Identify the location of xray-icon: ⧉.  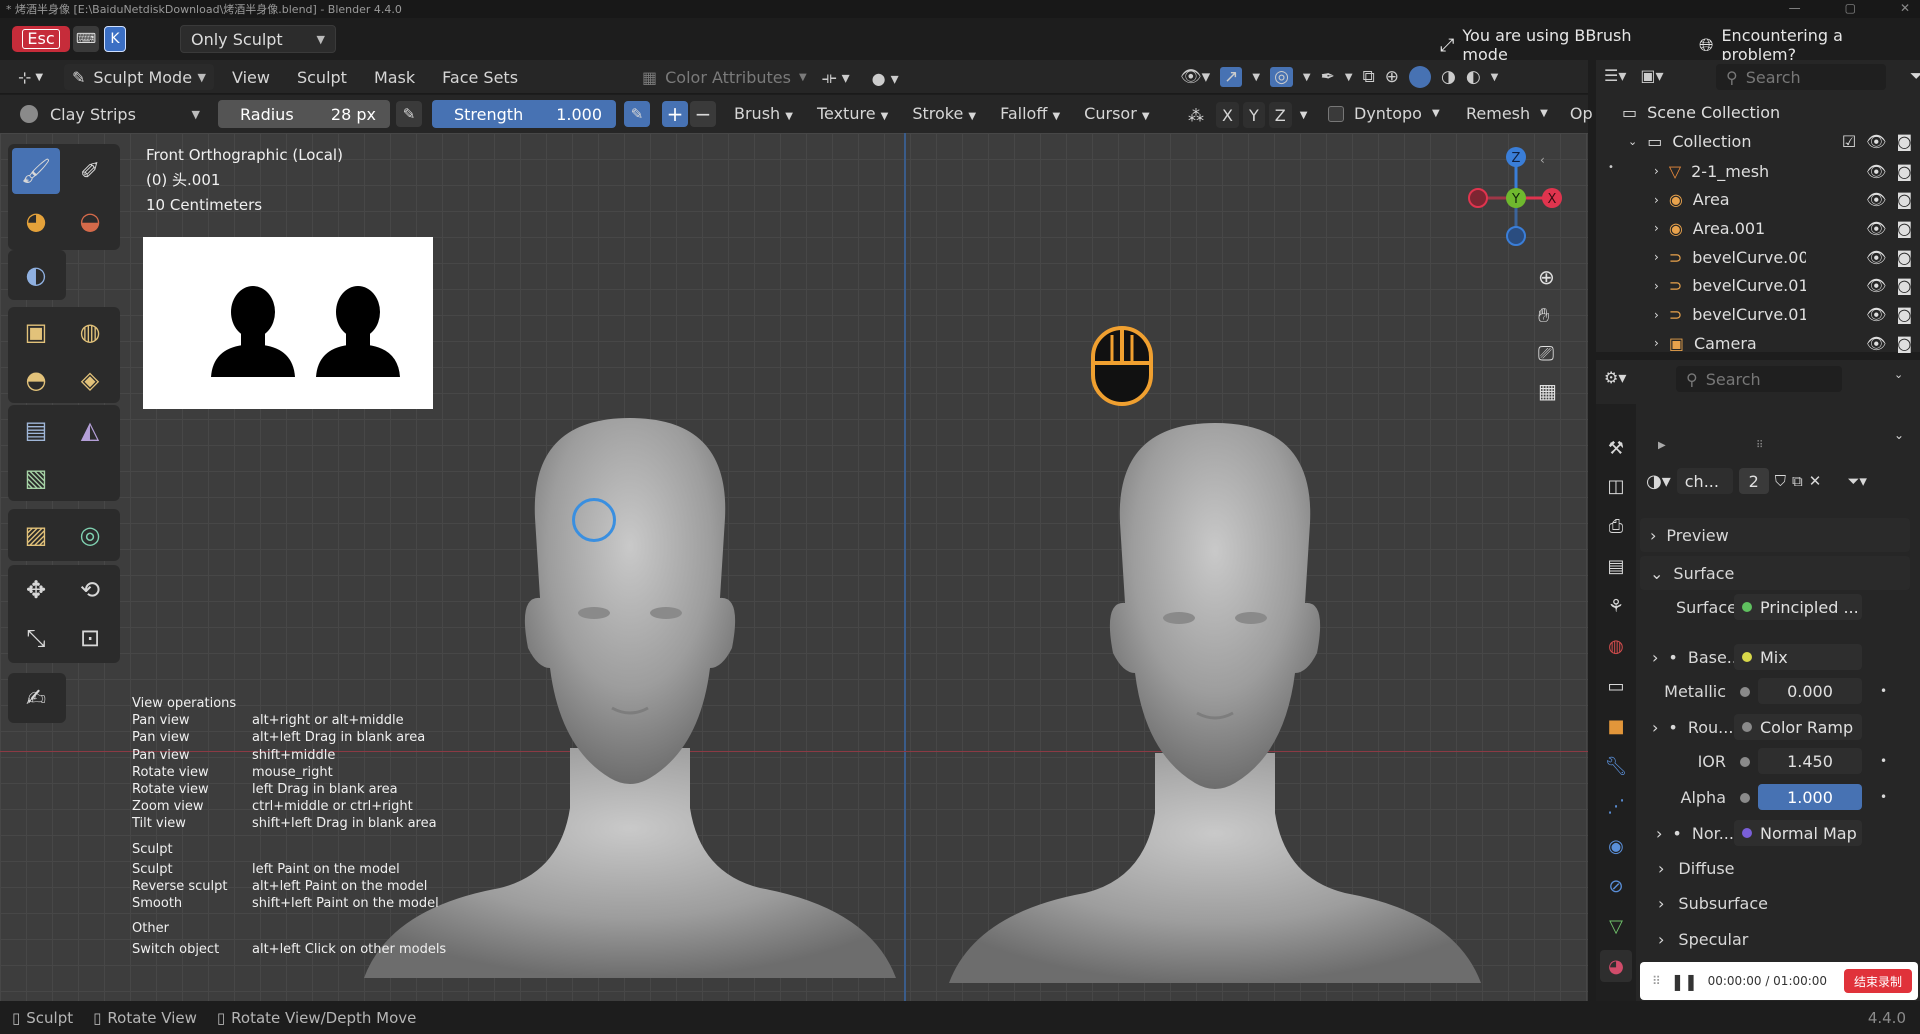
(1369, 77).